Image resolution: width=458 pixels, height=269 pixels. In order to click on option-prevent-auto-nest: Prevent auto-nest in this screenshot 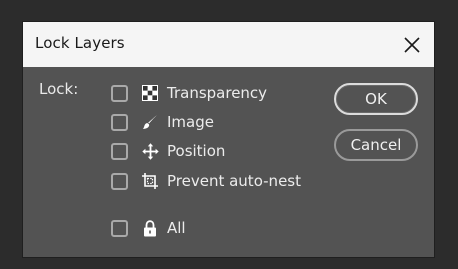, I will do `click(206, 181)`.